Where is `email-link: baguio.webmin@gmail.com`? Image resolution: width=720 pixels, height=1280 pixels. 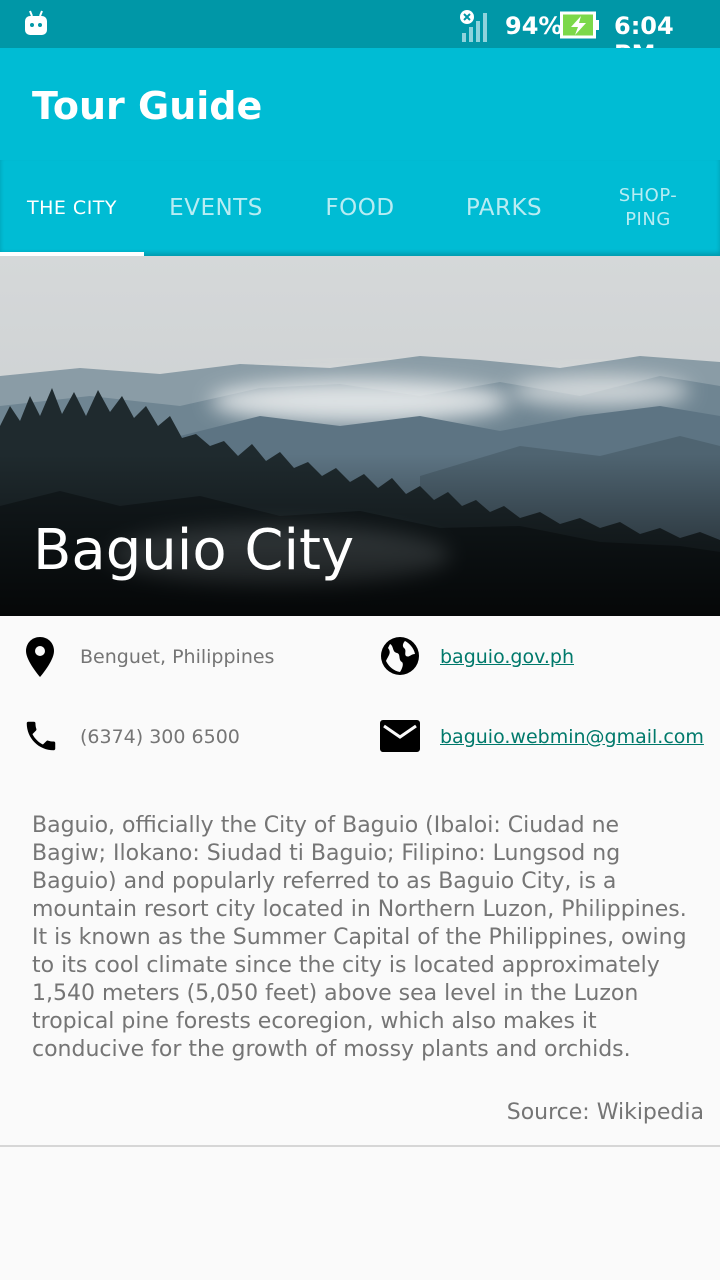
email-link: baguio.webmin@gmail.com is located at coordinates (572, 737).